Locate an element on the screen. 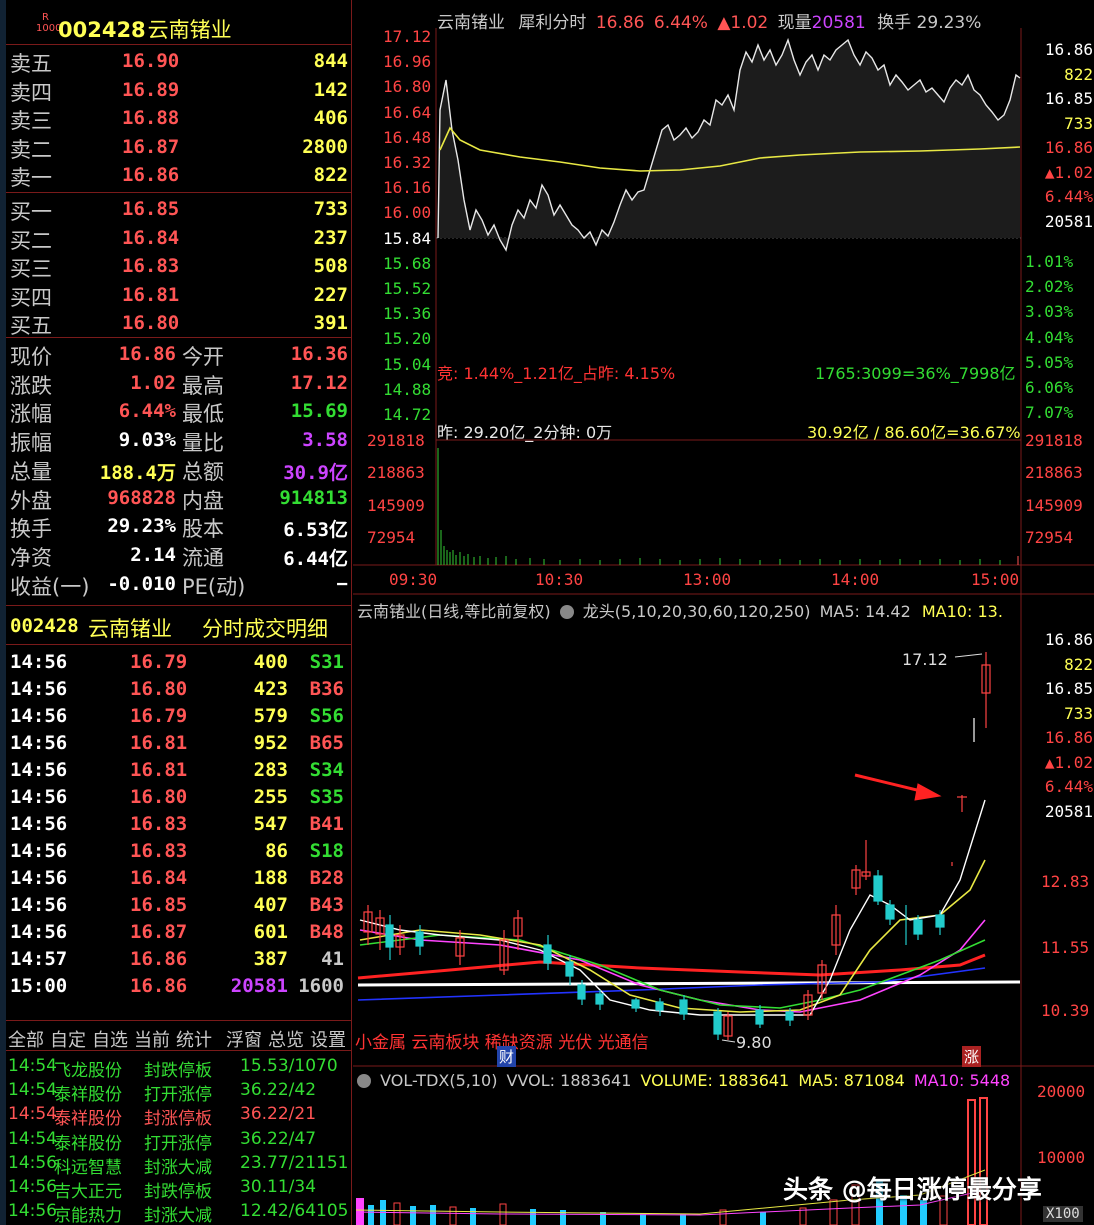 The image size is (1094, 1225). tick-volume: 400 is located at coordinates (270, 662).